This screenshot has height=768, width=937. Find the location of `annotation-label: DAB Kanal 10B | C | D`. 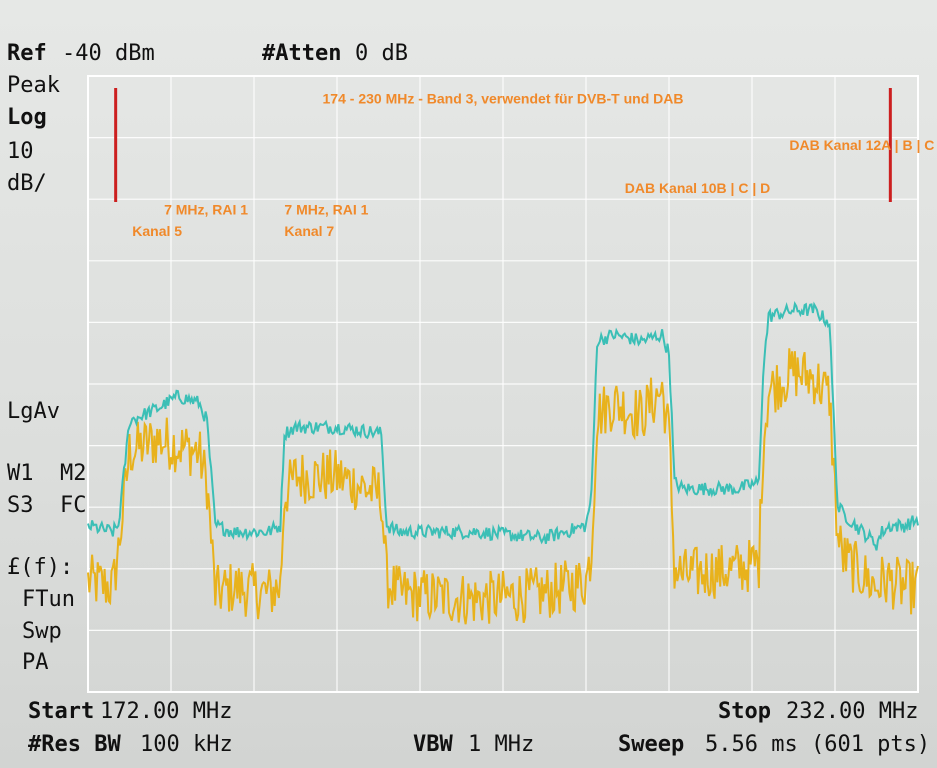

annotation-label: DAB Kanal 10B | C | D is located at coordinates (698, 188).